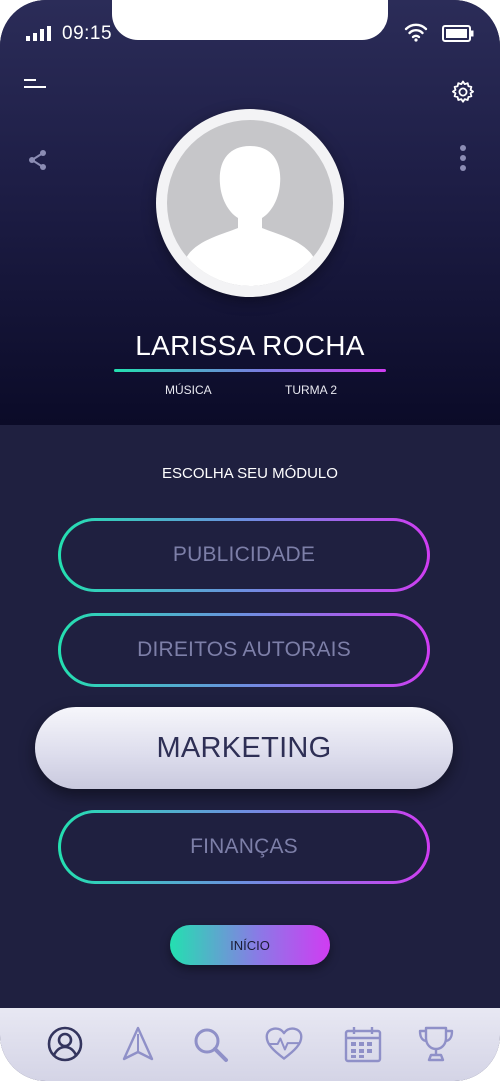 The height and width of the screenshot is (1081, 500). What do you see at coordinates (463, 159) in the screenshot?
I see `more-vertical-icon` at bounding box center [463, 159].